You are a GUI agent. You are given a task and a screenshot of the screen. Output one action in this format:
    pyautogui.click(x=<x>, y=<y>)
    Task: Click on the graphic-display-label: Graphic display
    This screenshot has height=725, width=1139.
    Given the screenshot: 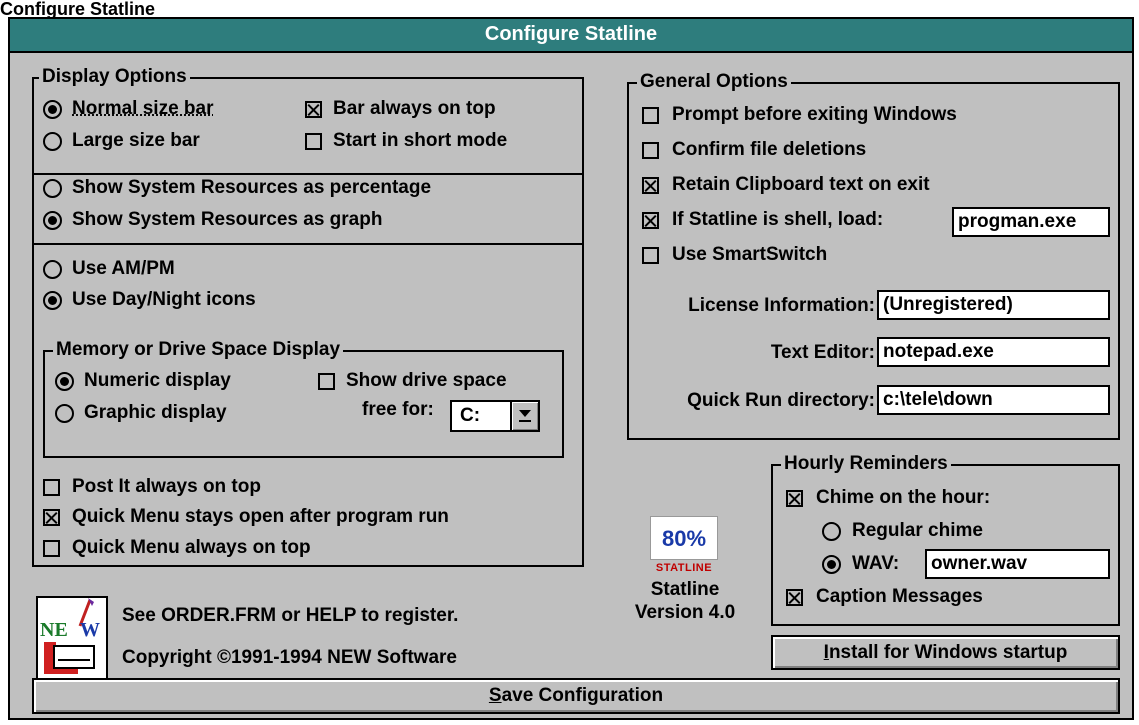 What is the action you would take?
    pyautogui.click(x=155, y=413)
    